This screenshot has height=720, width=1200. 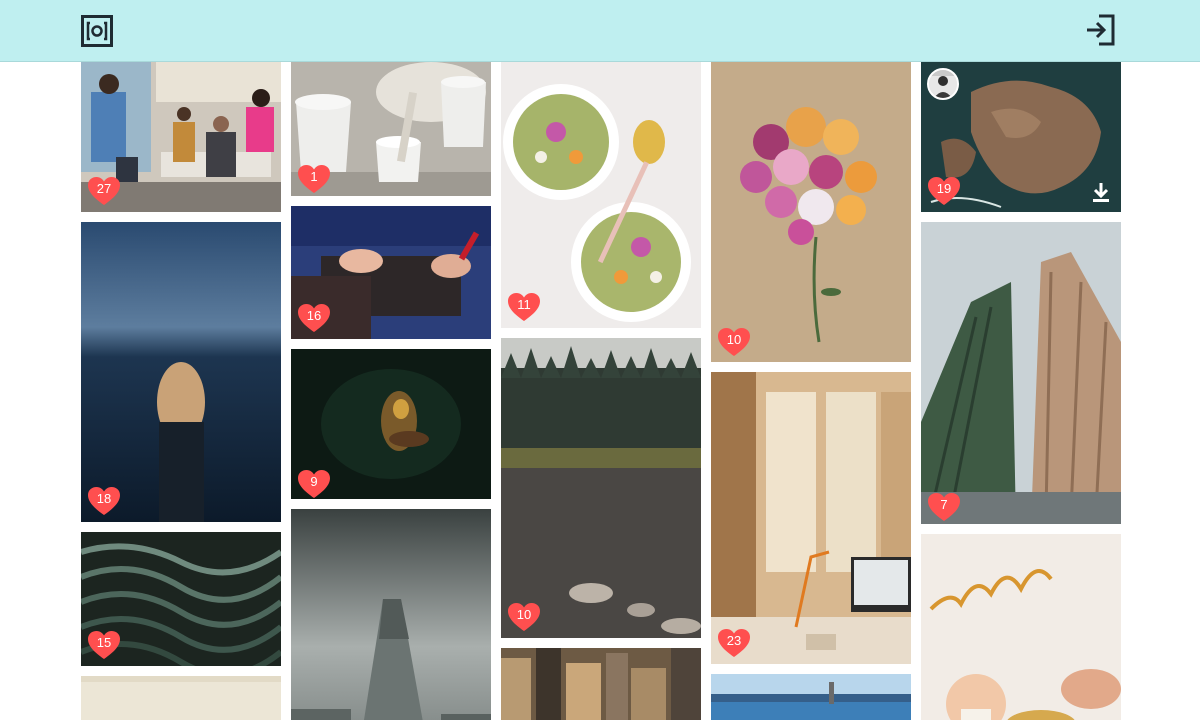 I want to click on like-count: 16, so click(x=314, y=315).